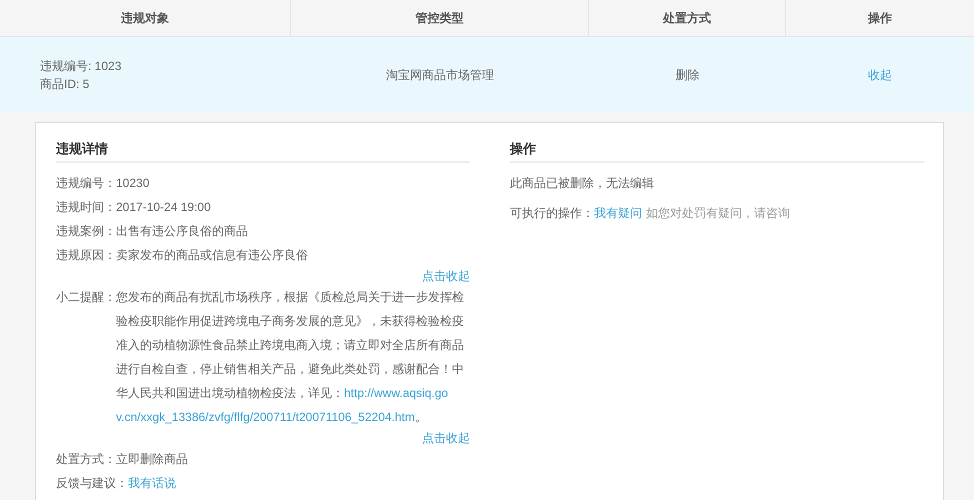 This screenshot has width=974, height=500. What do you see at coordinates (687, 18) in the screenshot?
I see `column-header: 处置方式` at bounding box center [687, 18].